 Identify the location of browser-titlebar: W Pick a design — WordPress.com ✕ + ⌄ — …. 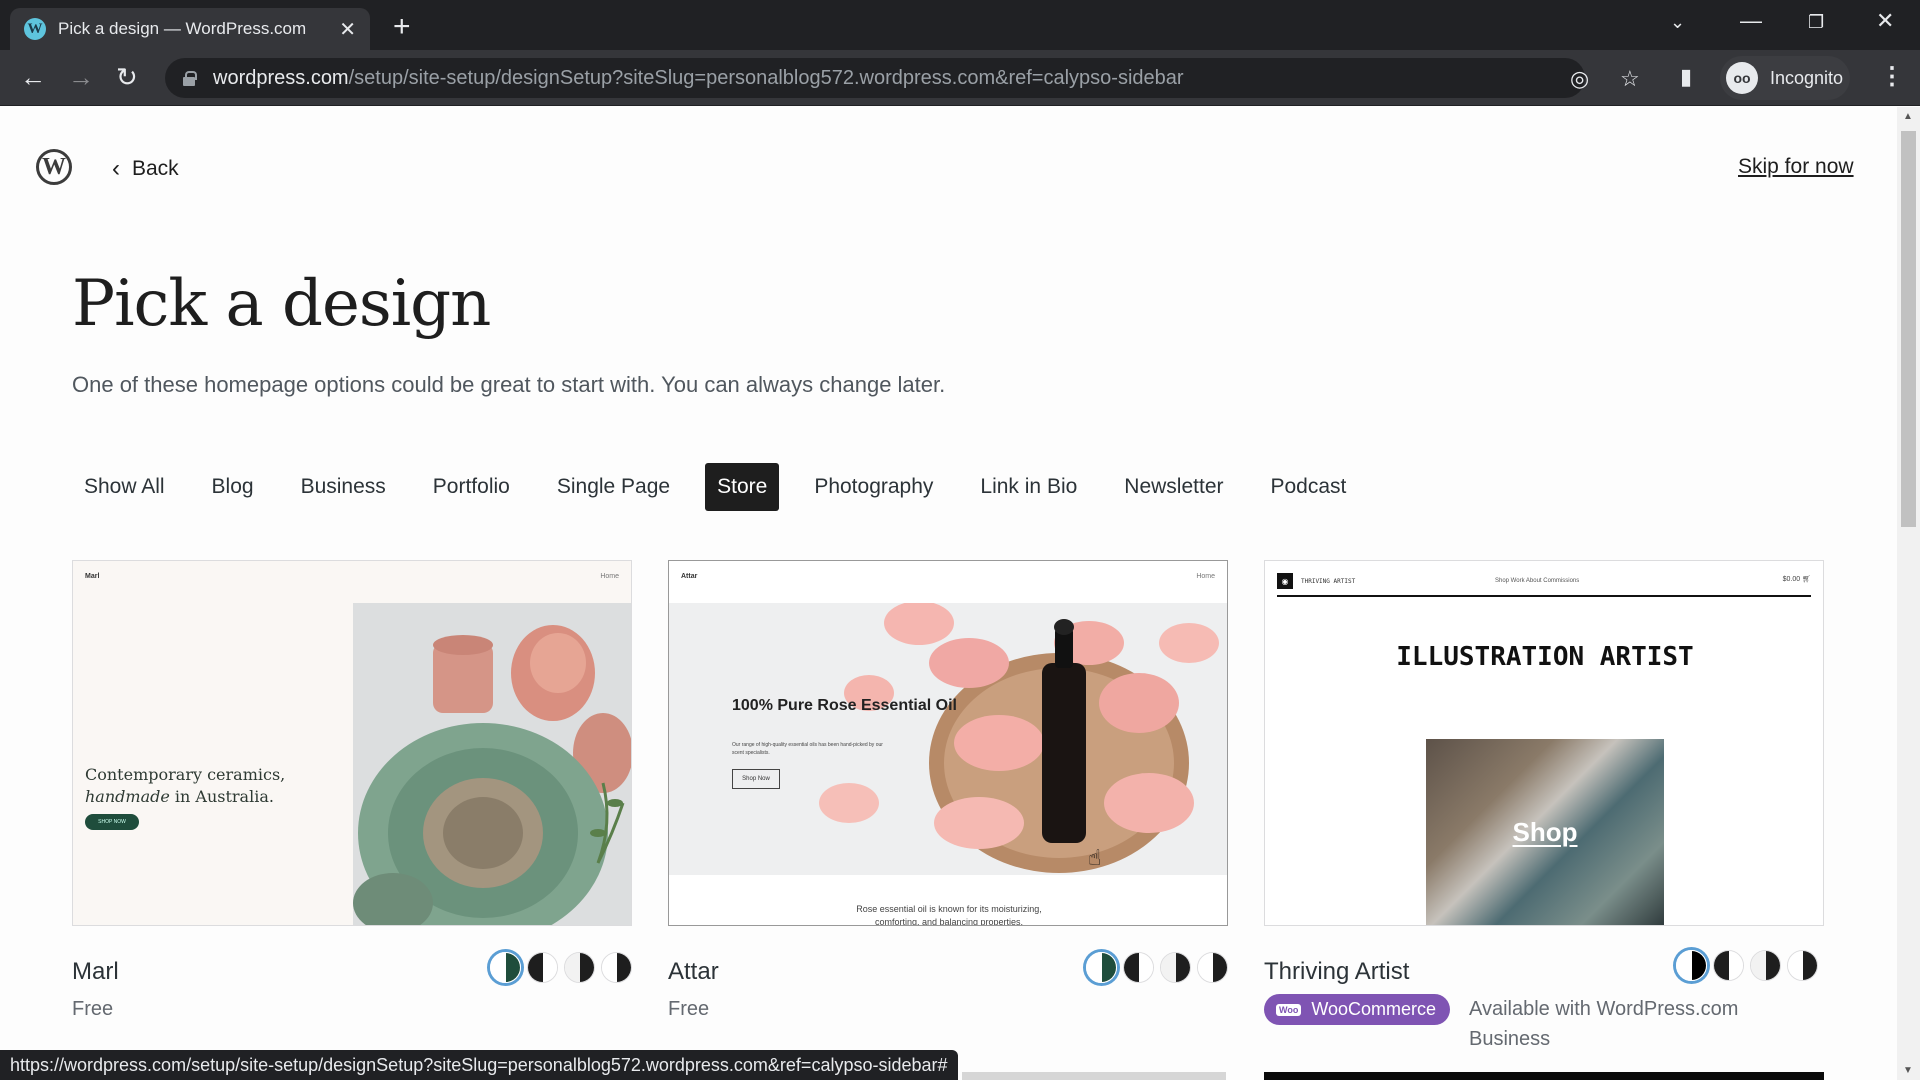
(960, 25).